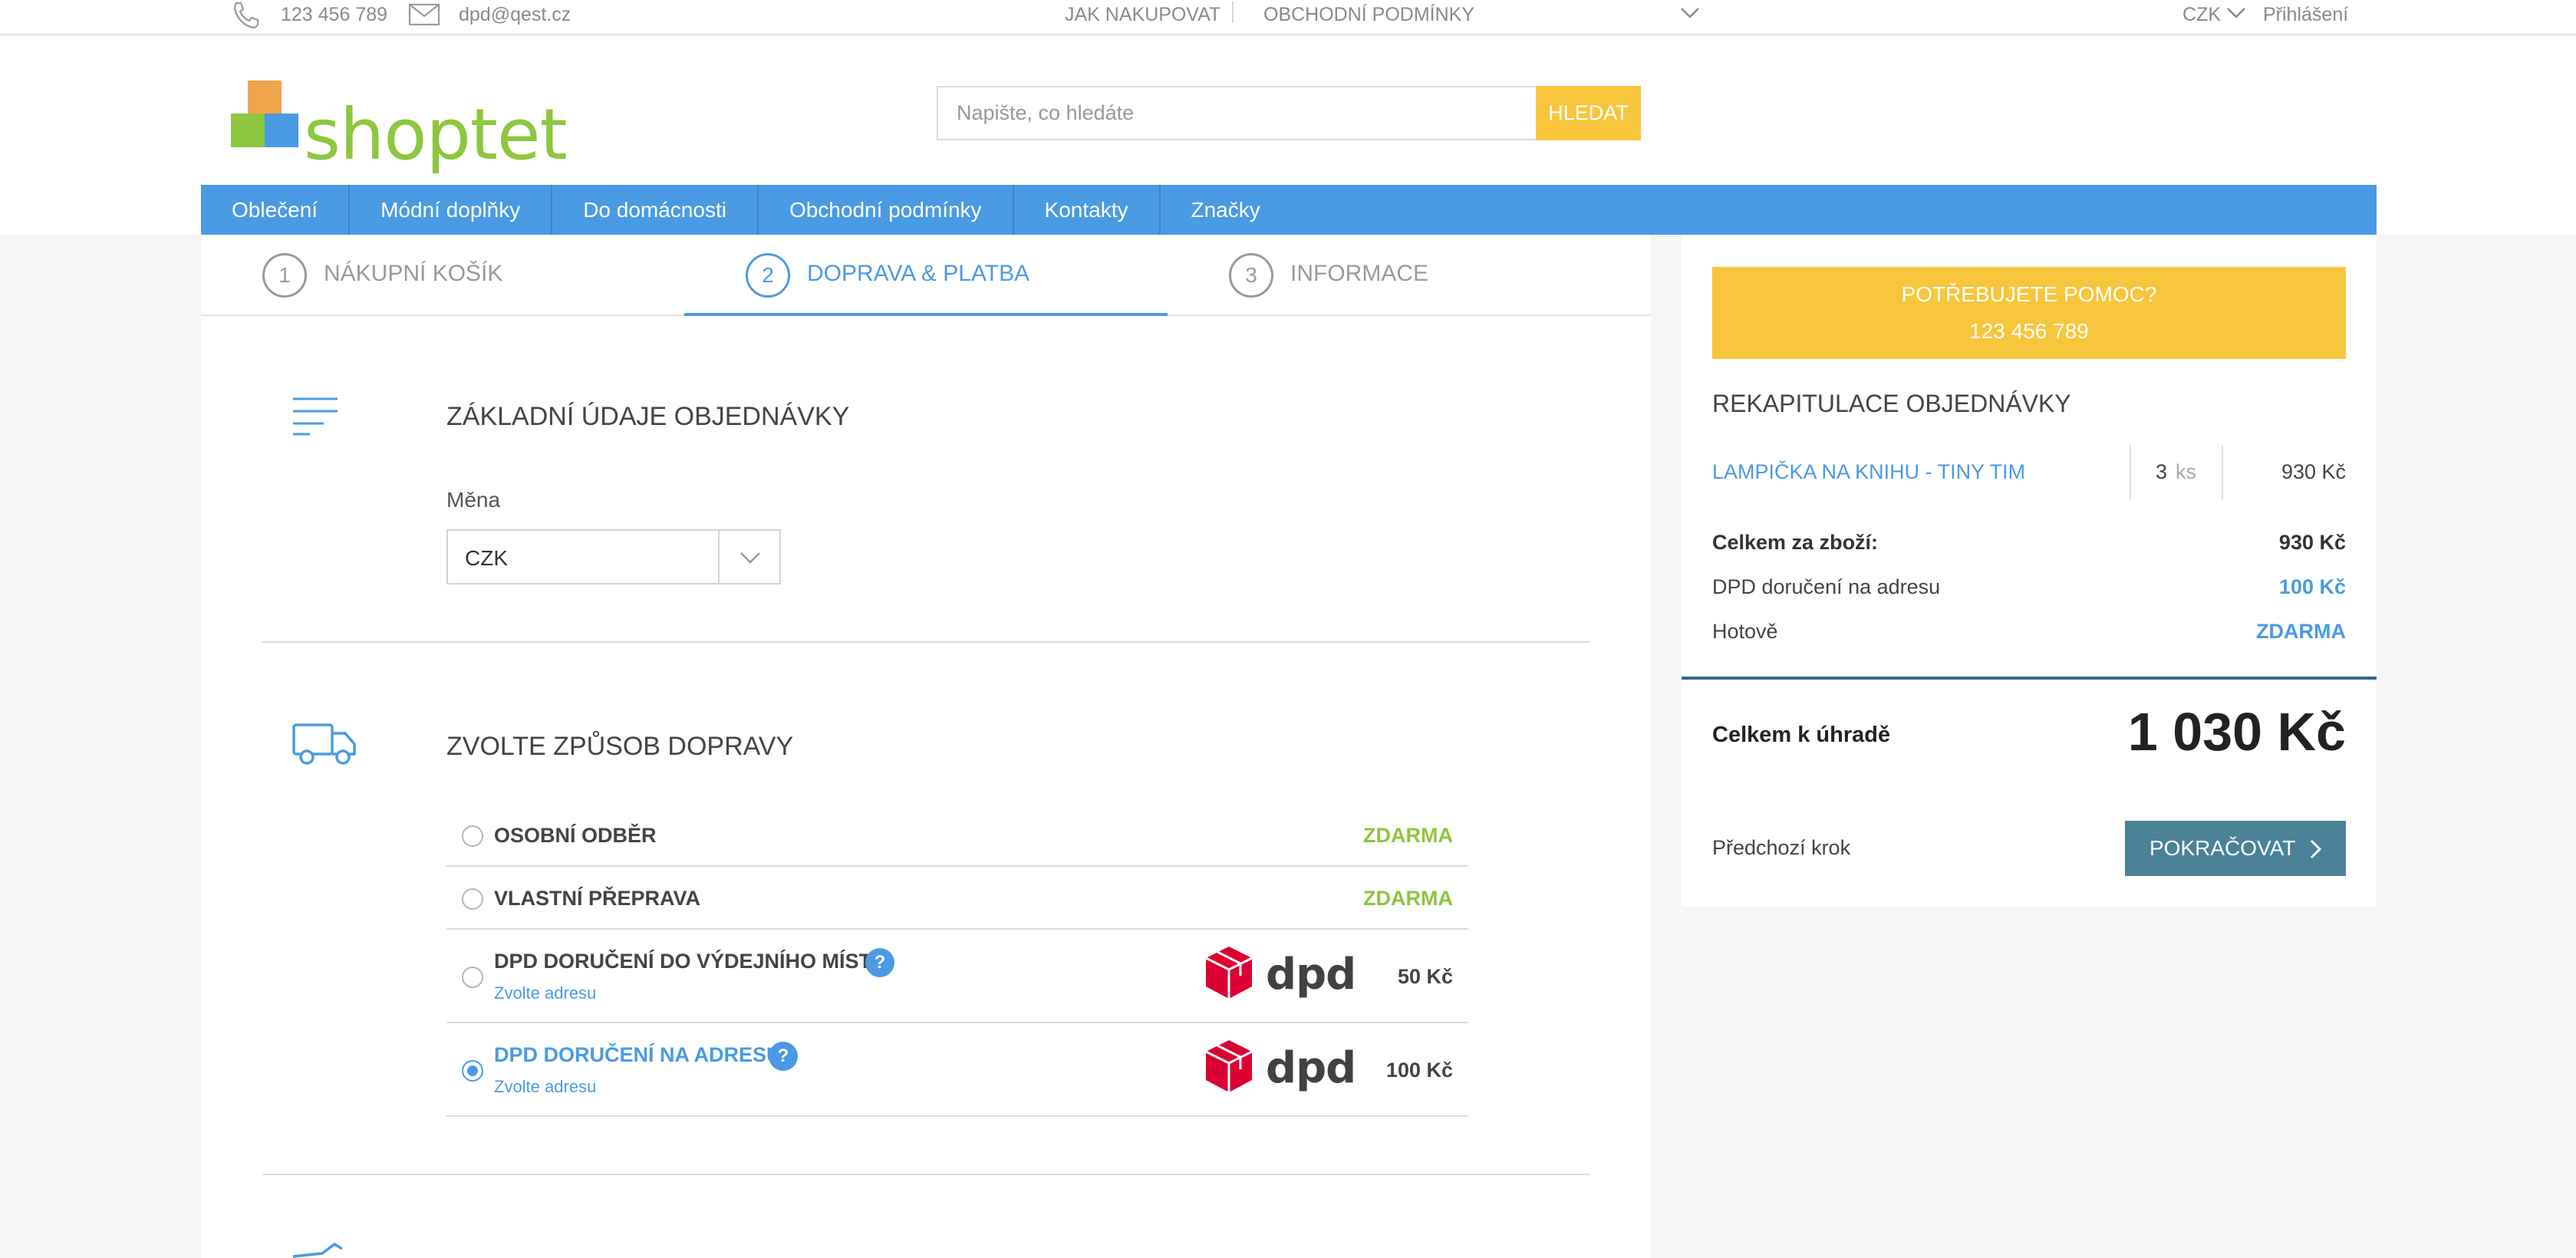  I want to click on phone-icon, so click(246, 16).